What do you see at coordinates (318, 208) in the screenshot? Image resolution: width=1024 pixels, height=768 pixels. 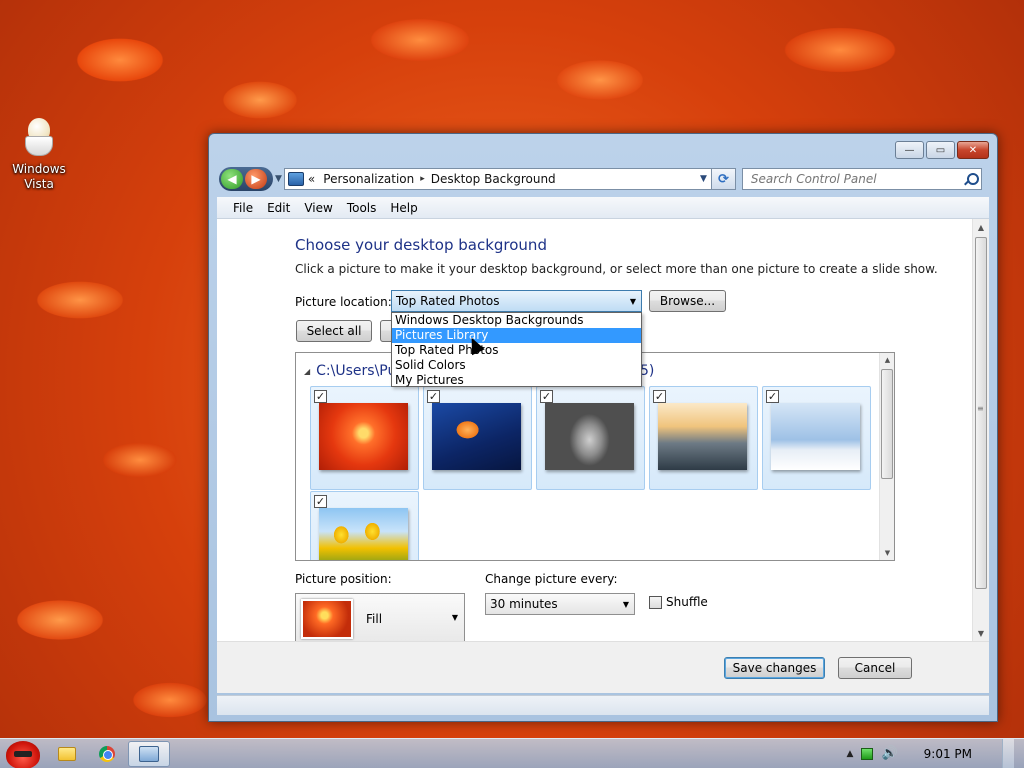 I see `menu-view: View` at bounding box center [318, 208].